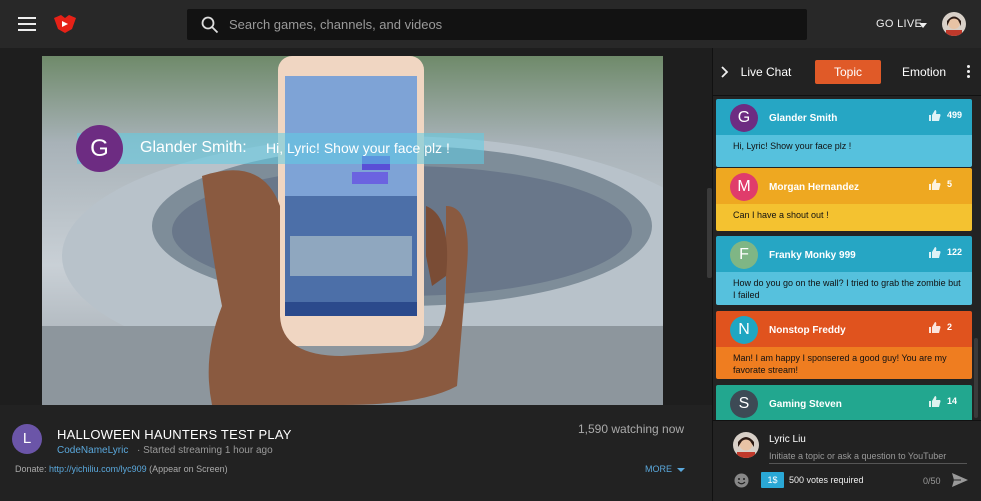 The height and width of the screenshot is (501, 981). Describe the element at coordinates (955, 252) in the screenshot. I see `like-count: 122` at that location.